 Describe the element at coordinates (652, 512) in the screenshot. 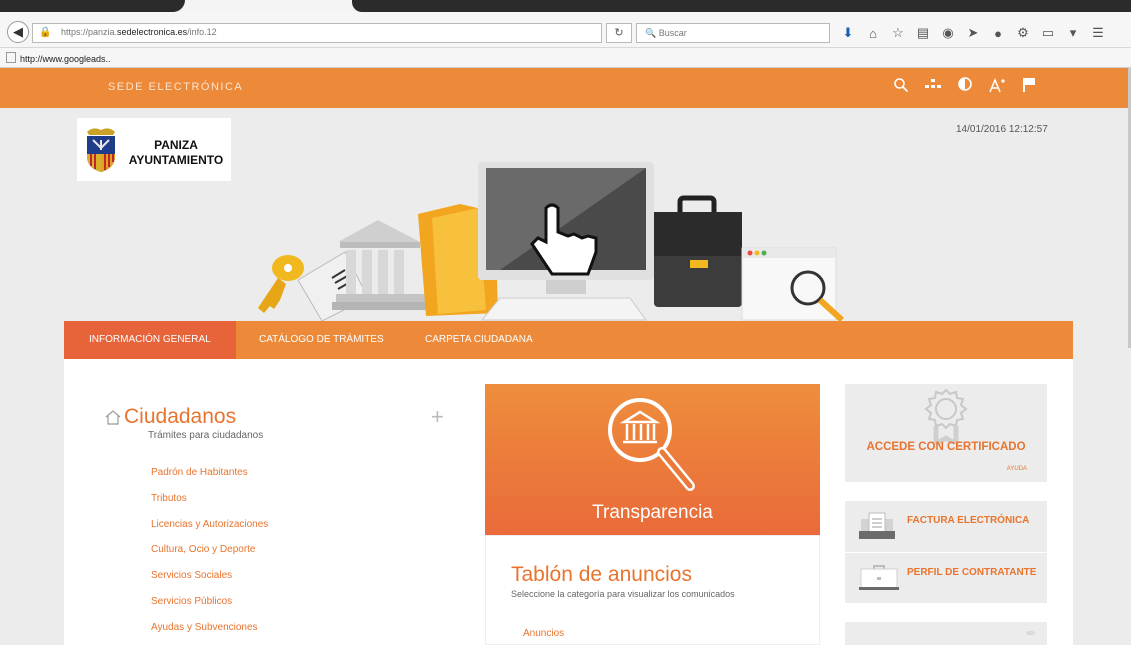

I see `transparencia-label: Transparencia` at that location.